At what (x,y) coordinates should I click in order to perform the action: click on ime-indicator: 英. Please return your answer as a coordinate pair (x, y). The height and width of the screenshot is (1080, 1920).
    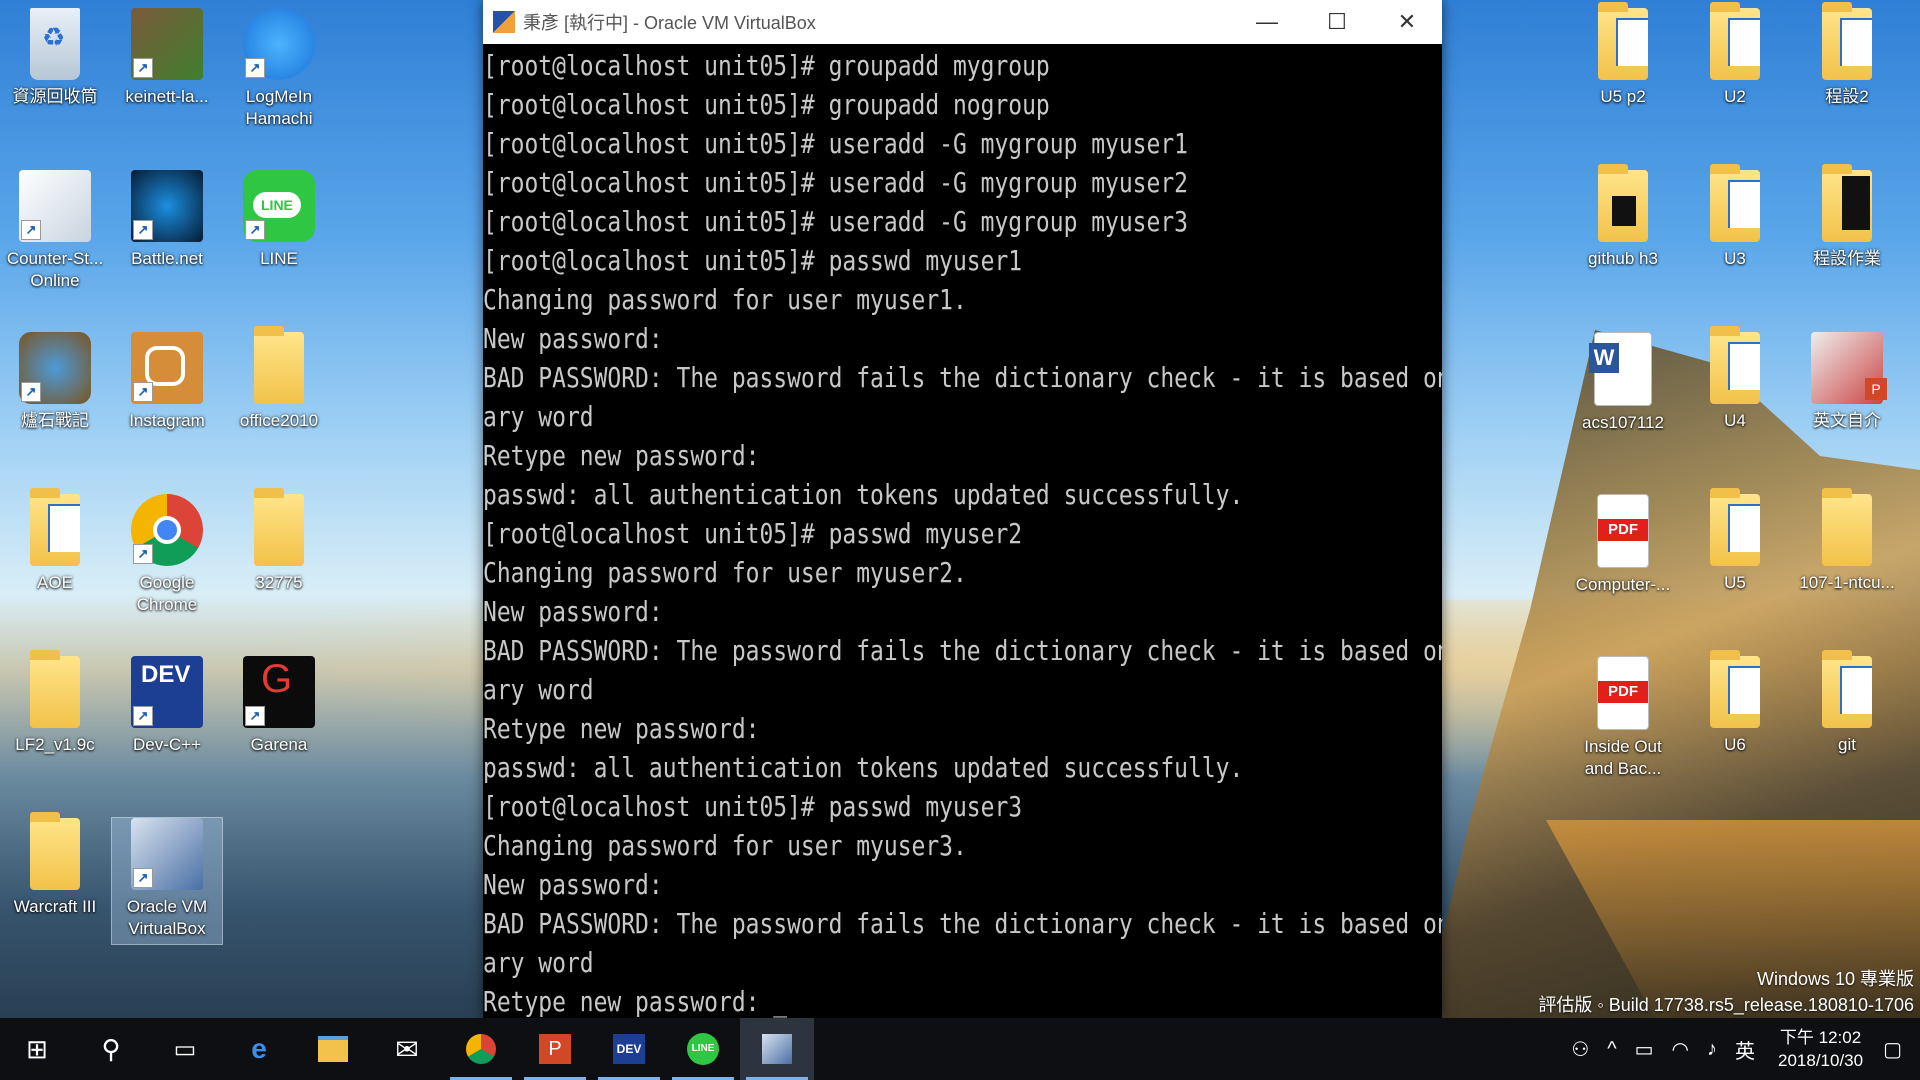
    Looking at the image, I should click on (1745, 1049).